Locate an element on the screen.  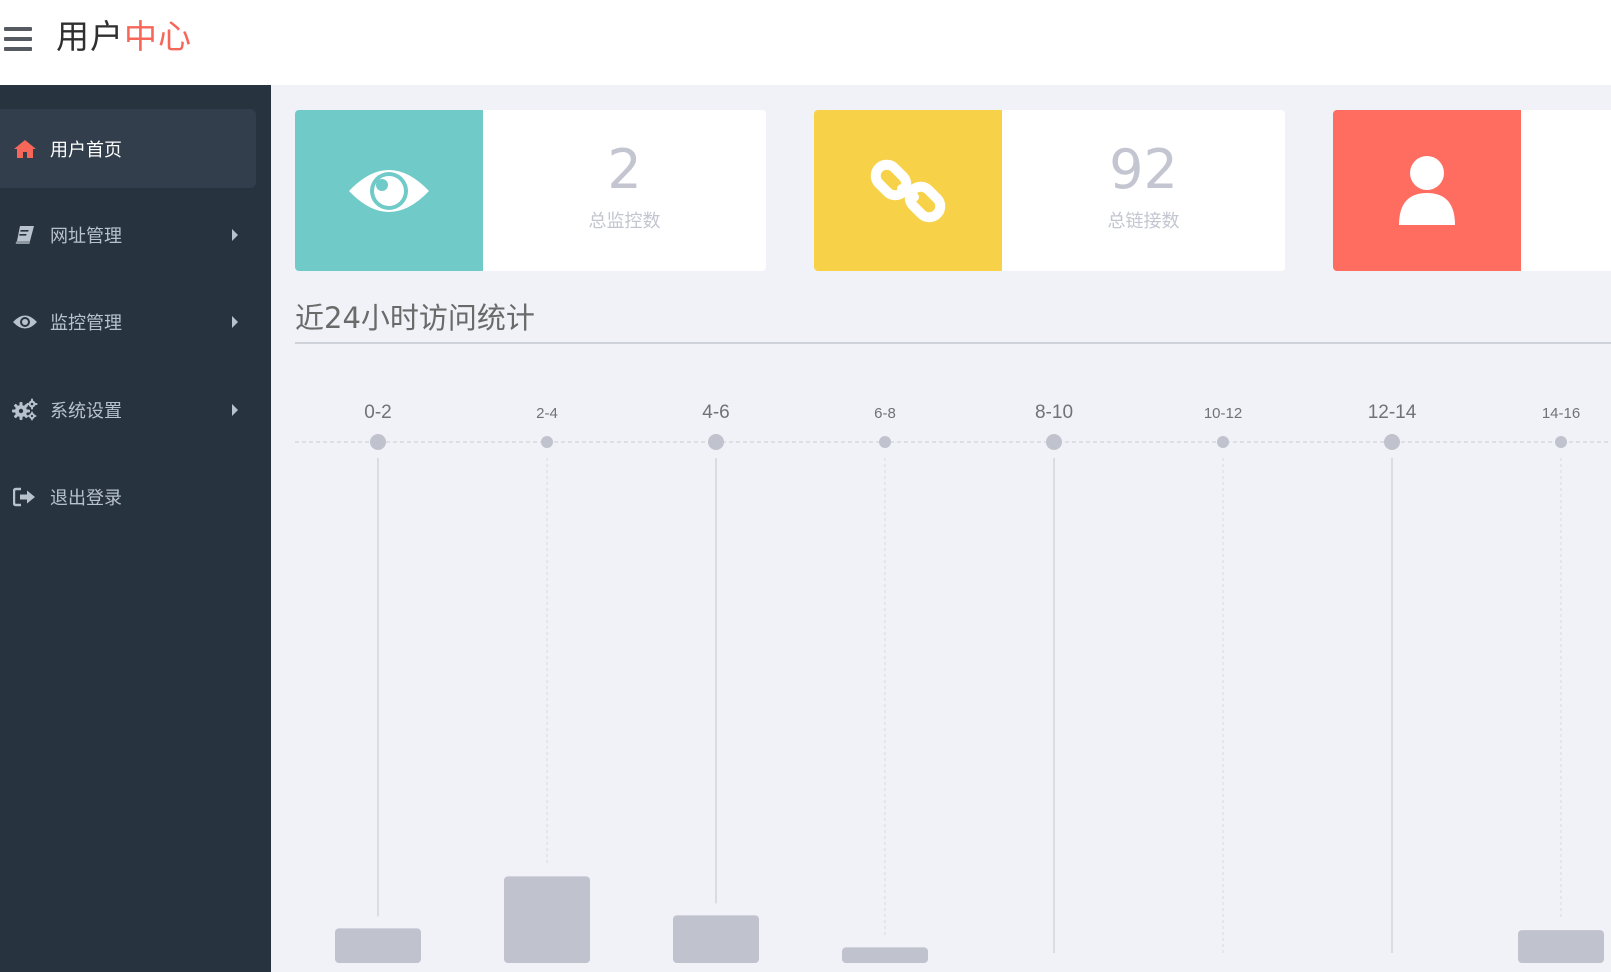
app-title-accent: 中心 is located at coordinates (158, 36).